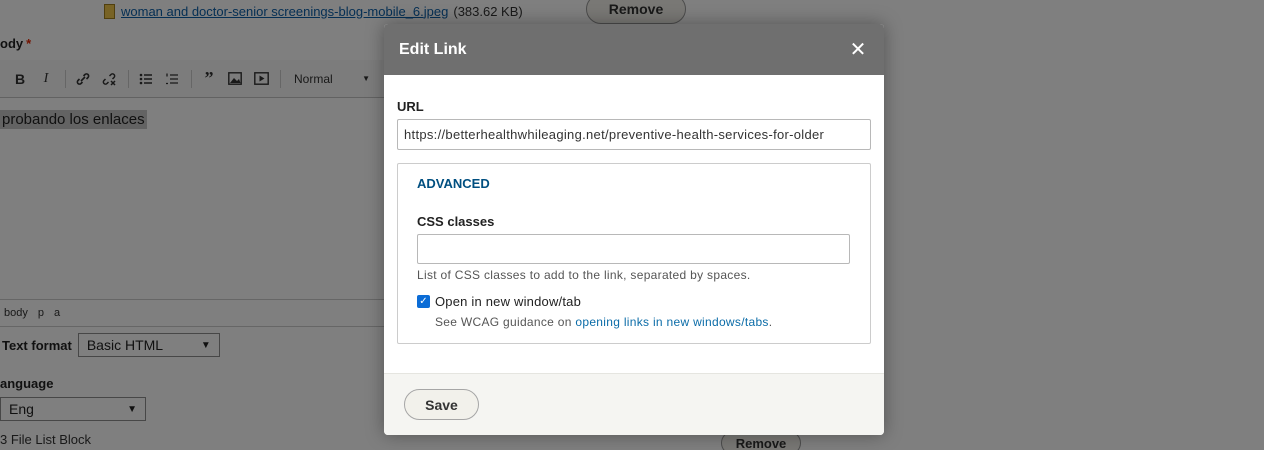 The height and width of the screenshot is (450, 1264). I want to click on save-button: Save, so click(441, 404).